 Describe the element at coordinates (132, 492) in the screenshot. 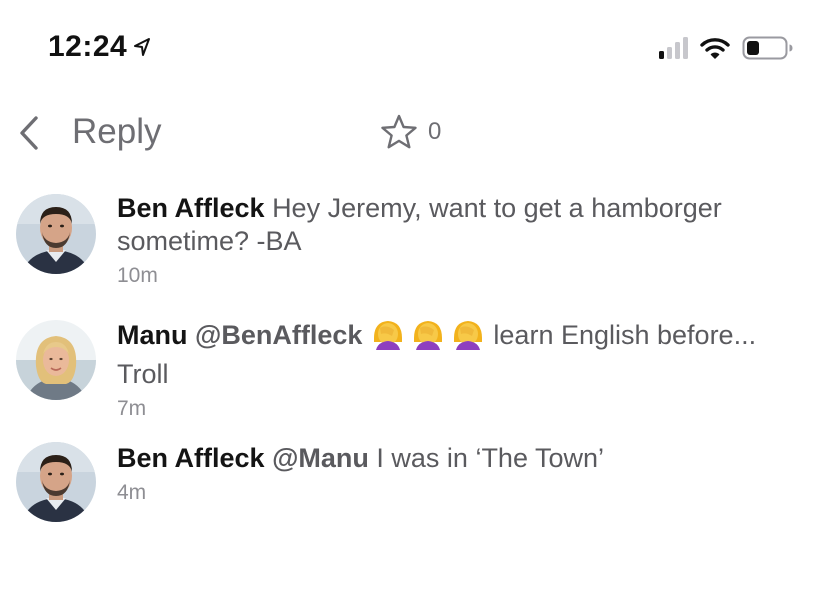

I see `comment-time: 4m` at that location.